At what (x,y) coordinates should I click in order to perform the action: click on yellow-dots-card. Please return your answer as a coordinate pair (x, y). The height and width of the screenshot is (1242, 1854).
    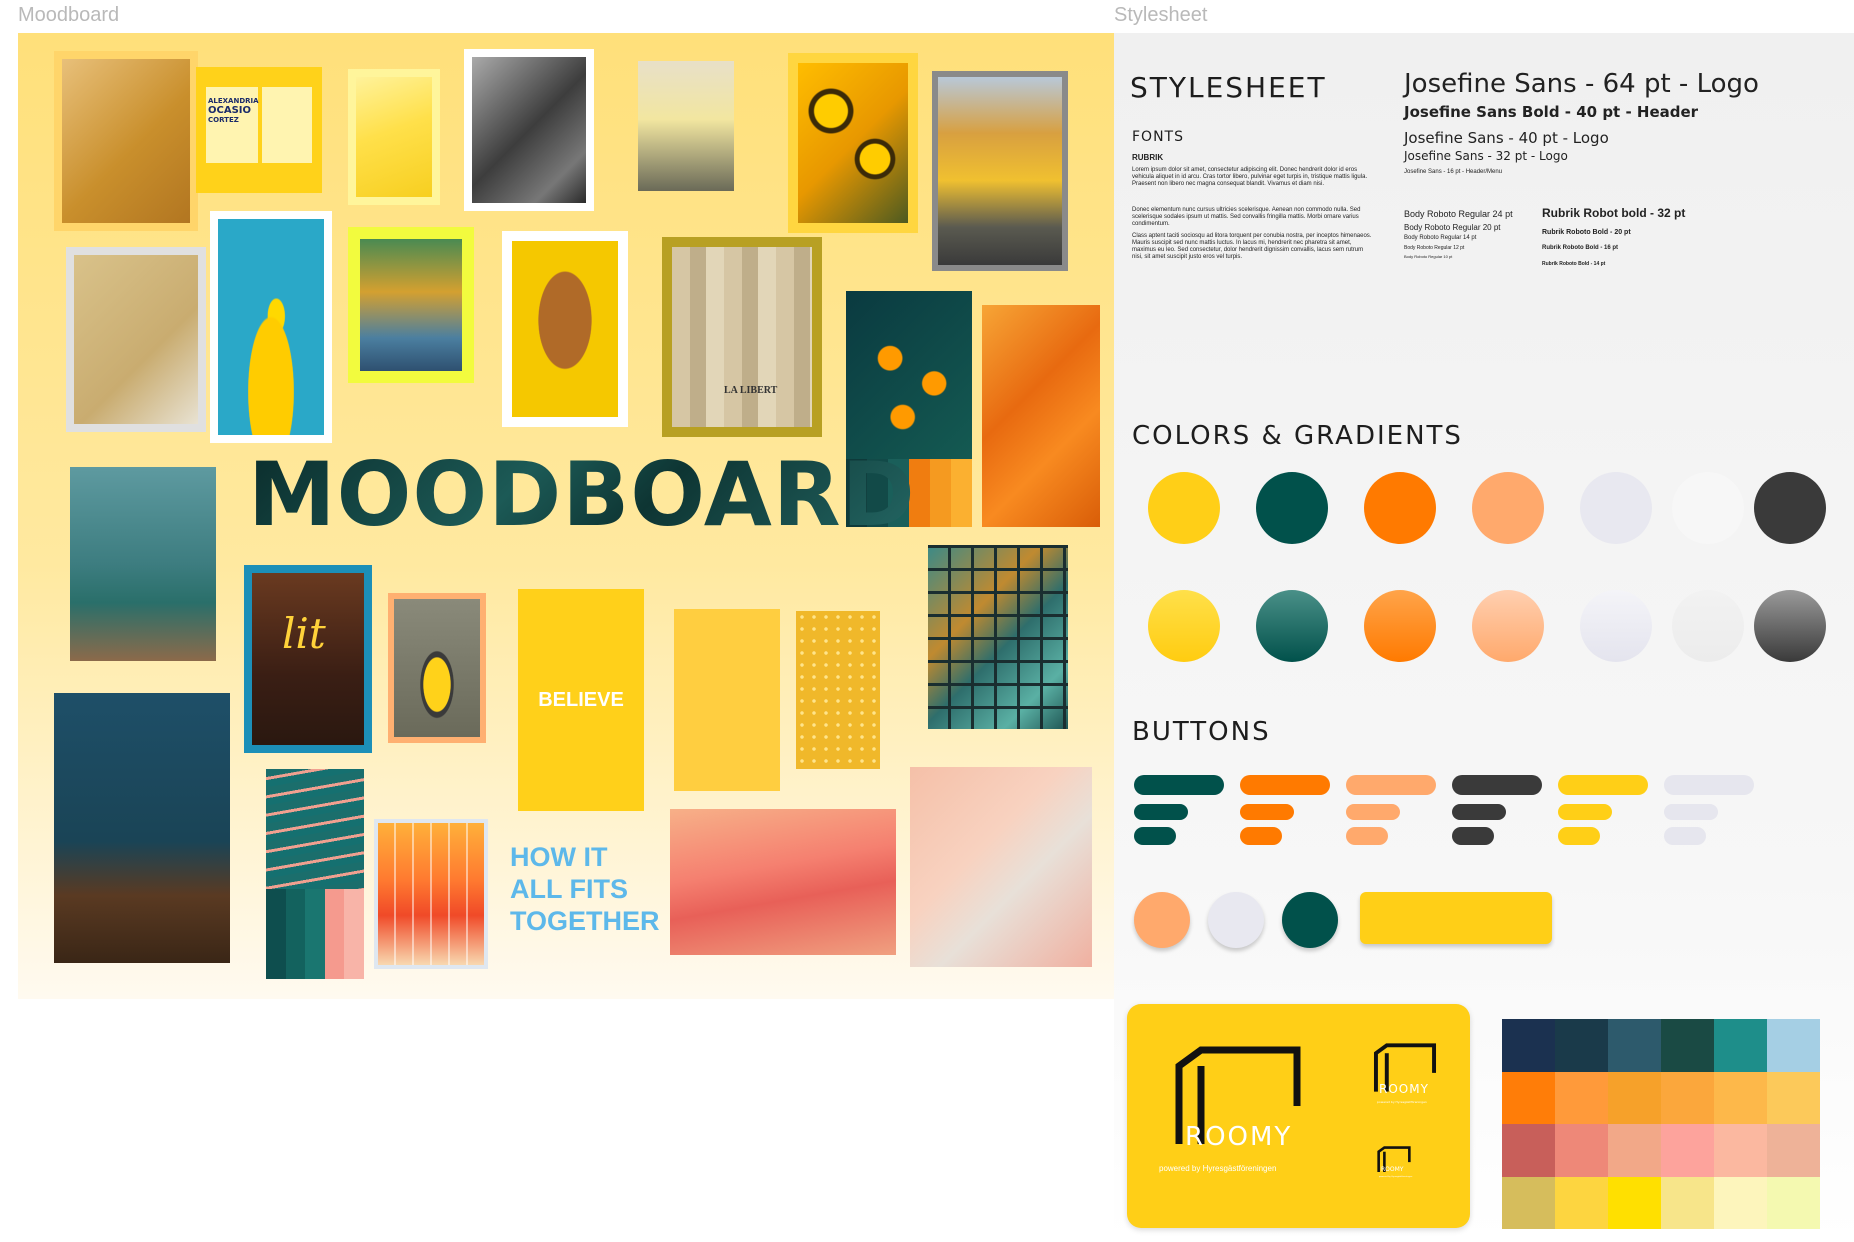
    Looking at the image, I should click on (838, 690).